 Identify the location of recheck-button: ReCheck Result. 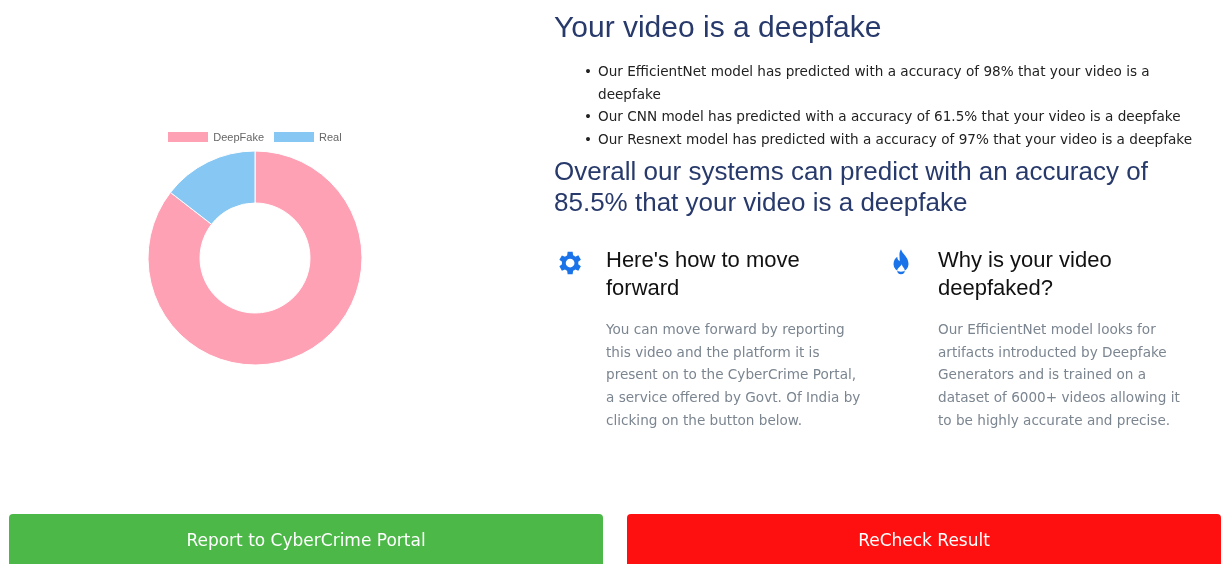
(924, 539).